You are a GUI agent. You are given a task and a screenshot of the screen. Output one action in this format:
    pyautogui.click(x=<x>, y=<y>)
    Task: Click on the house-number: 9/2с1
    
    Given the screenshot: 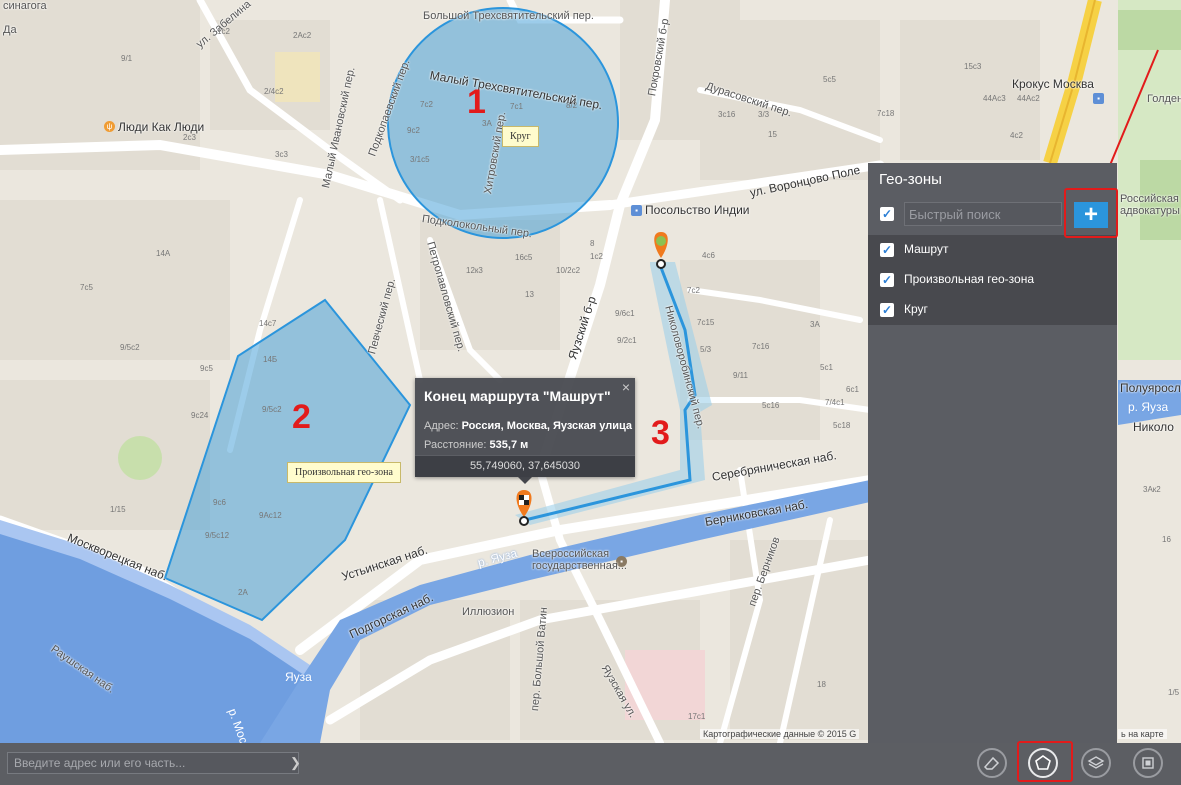 What is the action you would take?
    pyautogui.click(x=627, y=340)
    